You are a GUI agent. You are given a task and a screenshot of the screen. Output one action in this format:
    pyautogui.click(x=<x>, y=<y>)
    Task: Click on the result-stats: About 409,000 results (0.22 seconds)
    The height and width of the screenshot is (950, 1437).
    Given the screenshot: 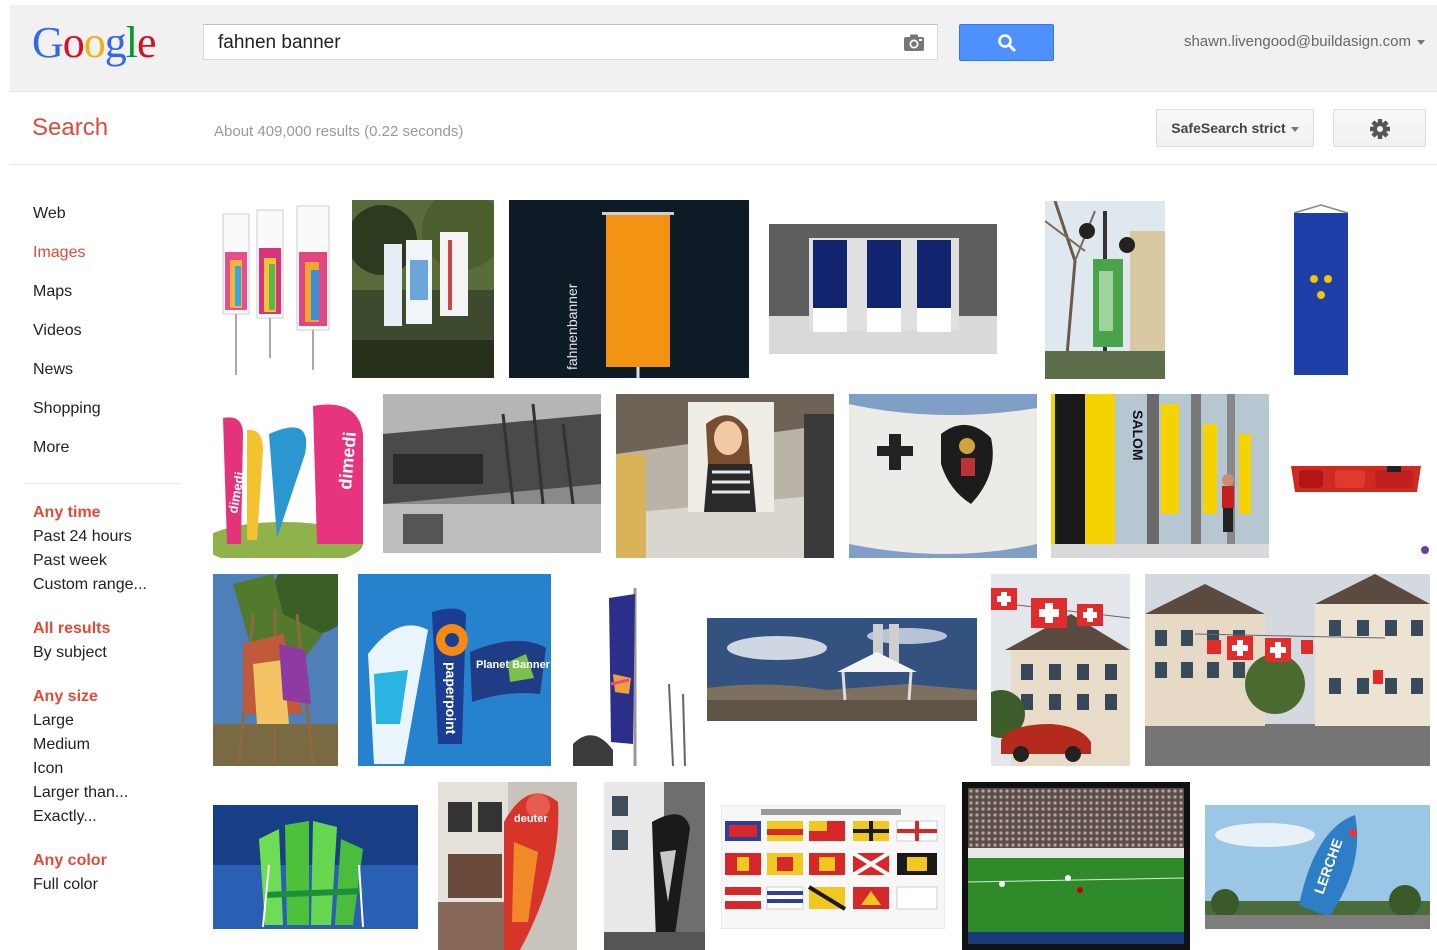 What is the action you would take?
    pyautogui.click(x=339, y=131)
    